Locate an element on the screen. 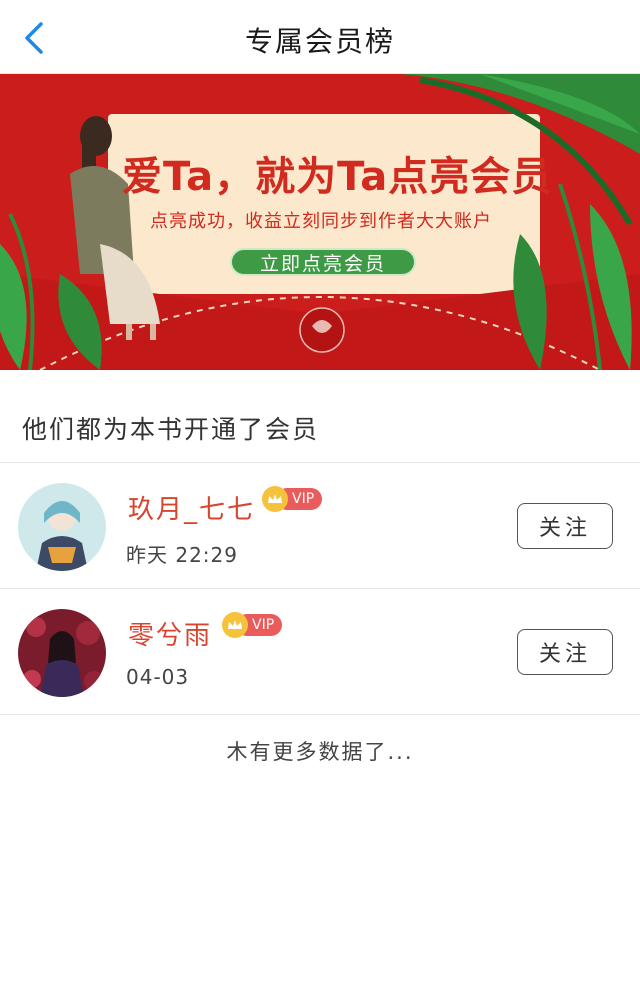 The height and width of the screenshot is (1003, 640). banner-subtitle: 点亮成功，收益立刻同步到作者大大账户 is located at coordinates (321, 221).